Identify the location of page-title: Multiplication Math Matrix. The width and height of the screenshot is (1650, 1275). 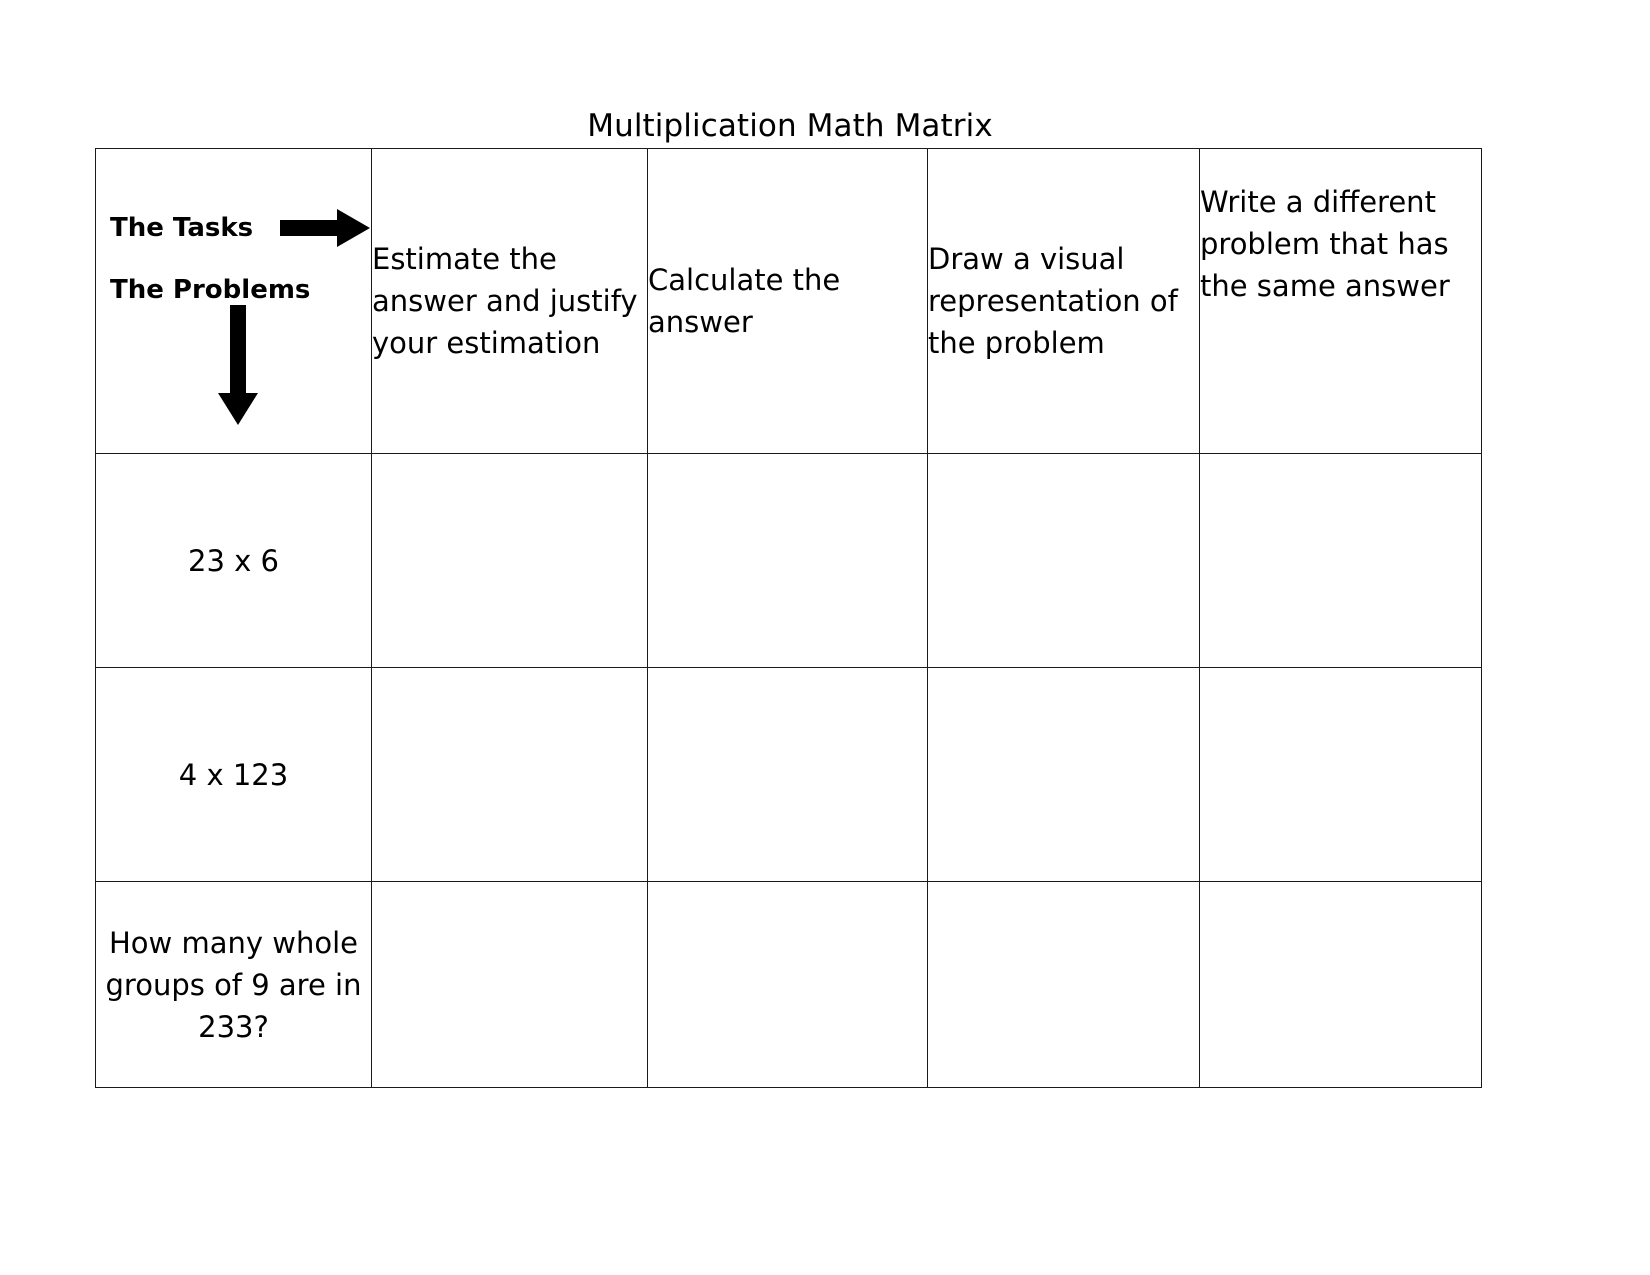
(790, 126).